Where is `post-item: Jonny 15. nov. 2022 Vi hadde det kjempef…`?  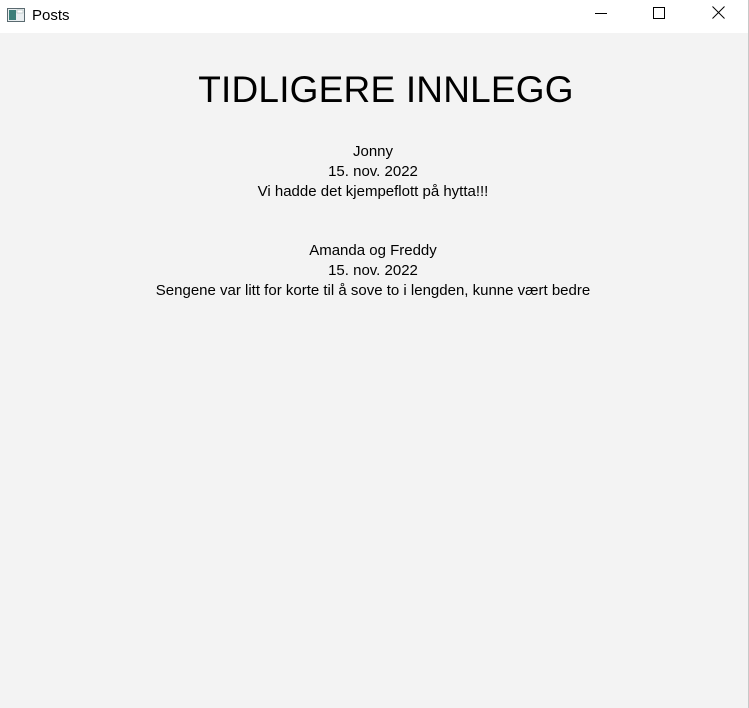
post-item: Jonny 15. nov. 2022 Vi hadde det kjempef… is located at coordinates (373, 172).